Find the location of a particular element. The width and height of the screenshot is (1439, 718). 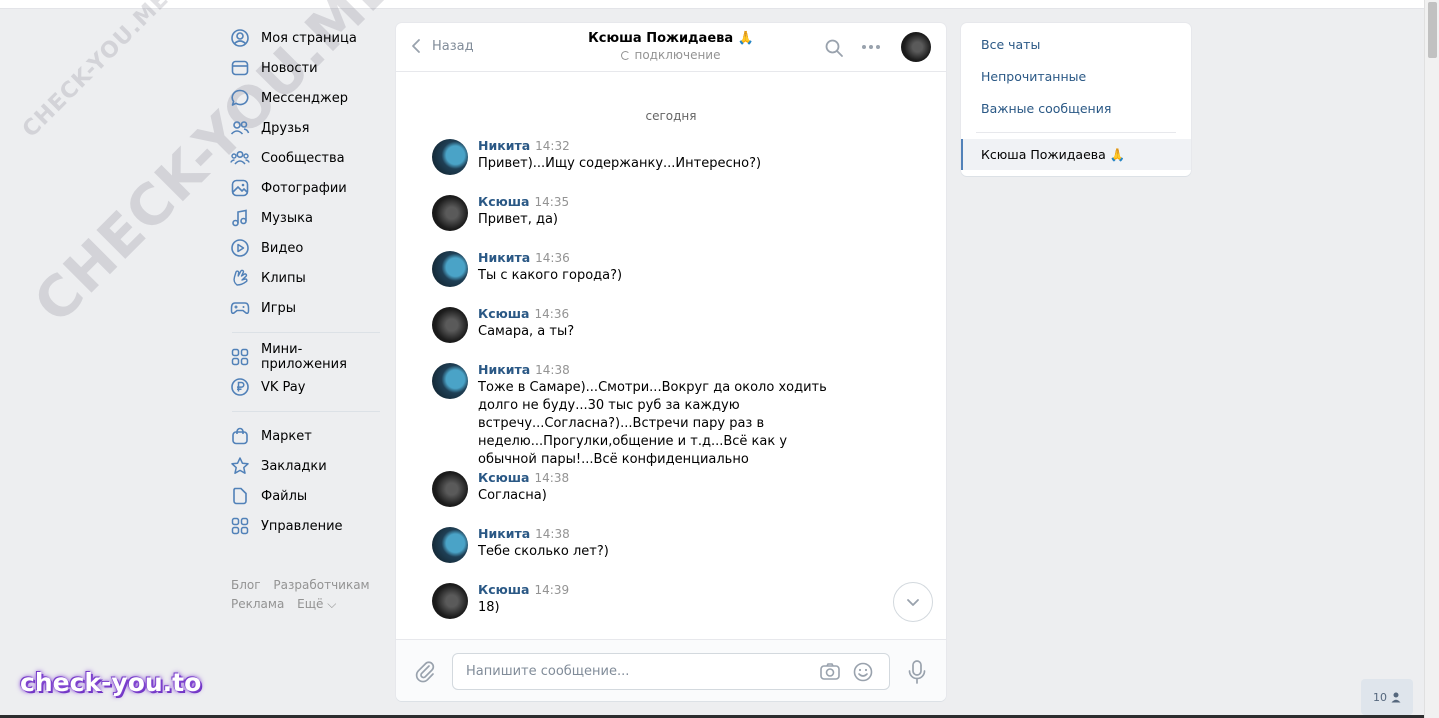

peer-avatar is located at coordinates (916, 47).